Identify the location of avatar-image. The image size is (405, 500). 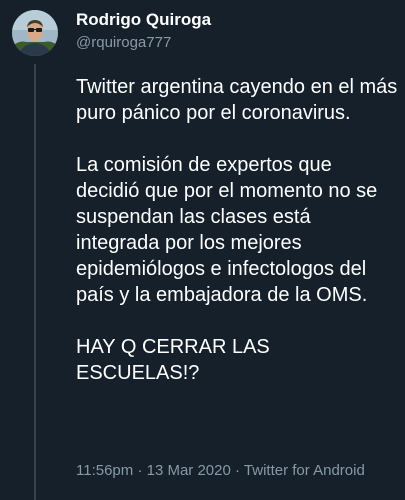
(35, 33).